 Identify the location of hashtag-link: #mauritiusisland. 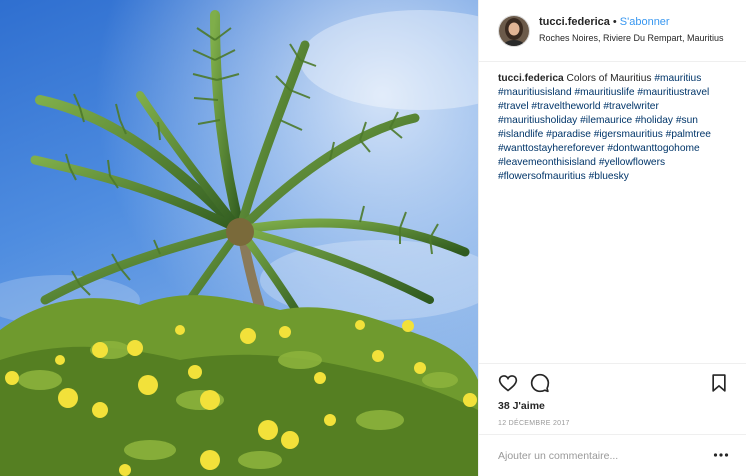
(535, 92).